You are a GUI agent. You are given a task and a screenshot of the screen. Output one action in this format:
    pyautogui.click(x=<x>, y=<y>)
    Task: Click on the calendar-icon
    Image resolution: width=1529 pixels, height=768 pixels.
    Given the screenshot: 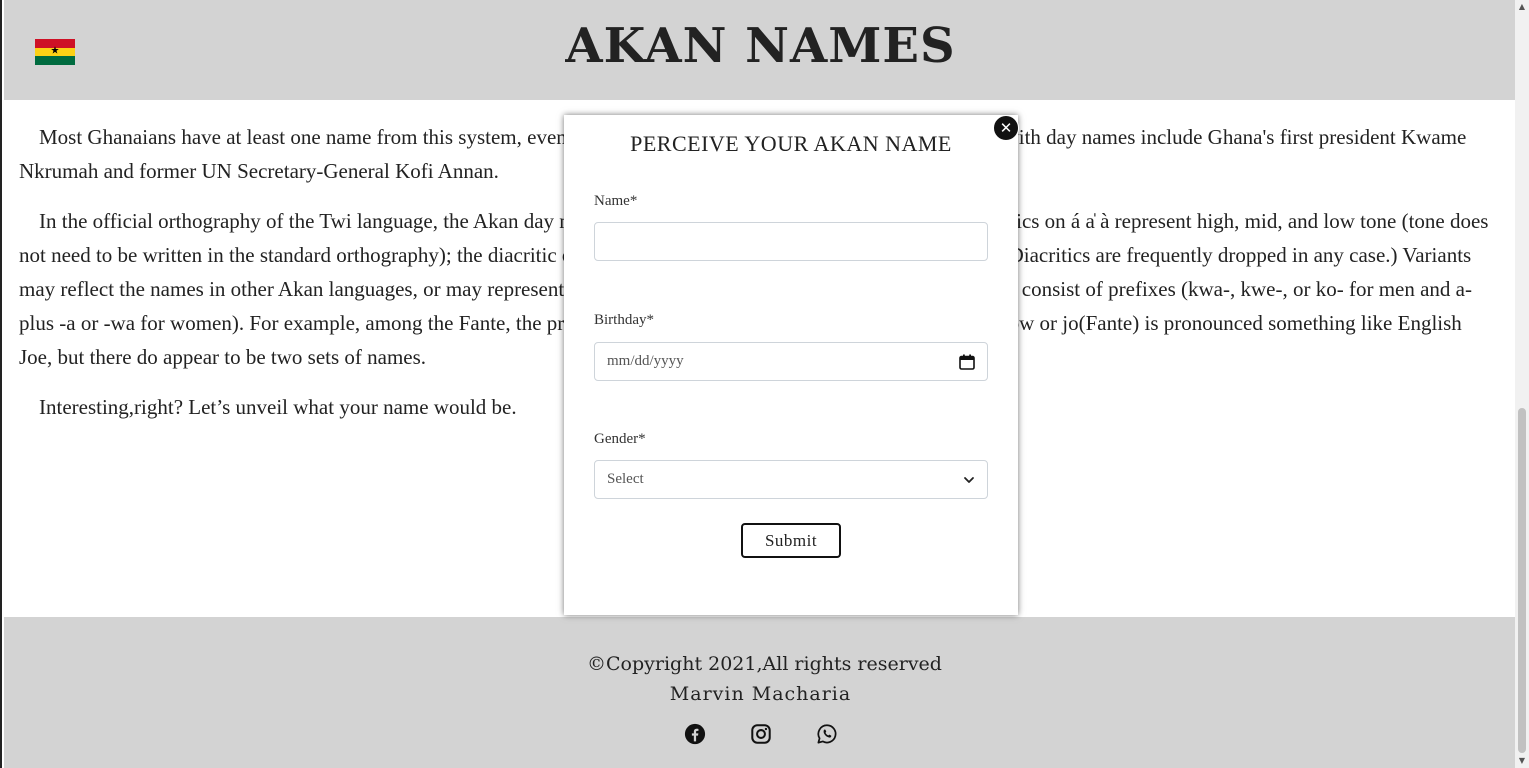 What is the action you would take?
    pyautogui.click(x=967, y=362)
    